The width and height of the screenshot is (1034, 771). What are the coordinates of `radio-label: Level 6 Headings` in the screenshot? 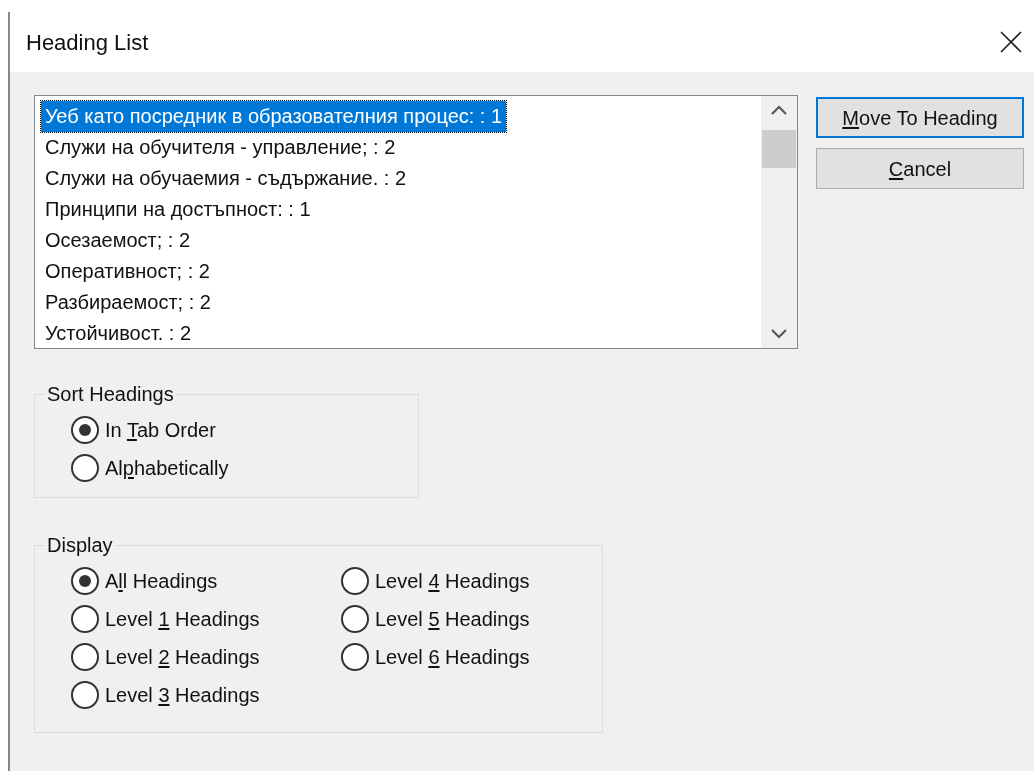 It's located at (452, 657).